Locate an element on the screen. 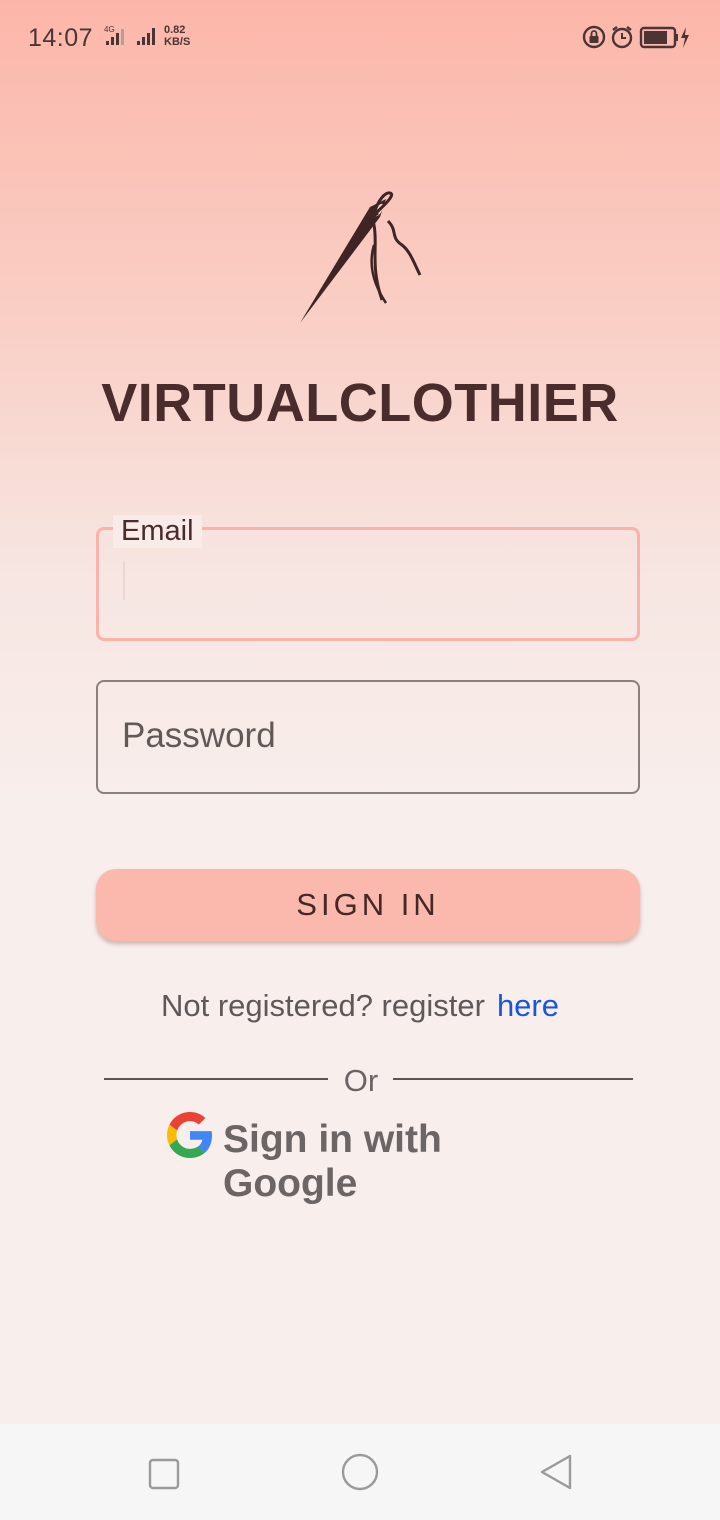 This screenshot has height=1520, width=720. text-cursor is located at coordinates (124, 581).